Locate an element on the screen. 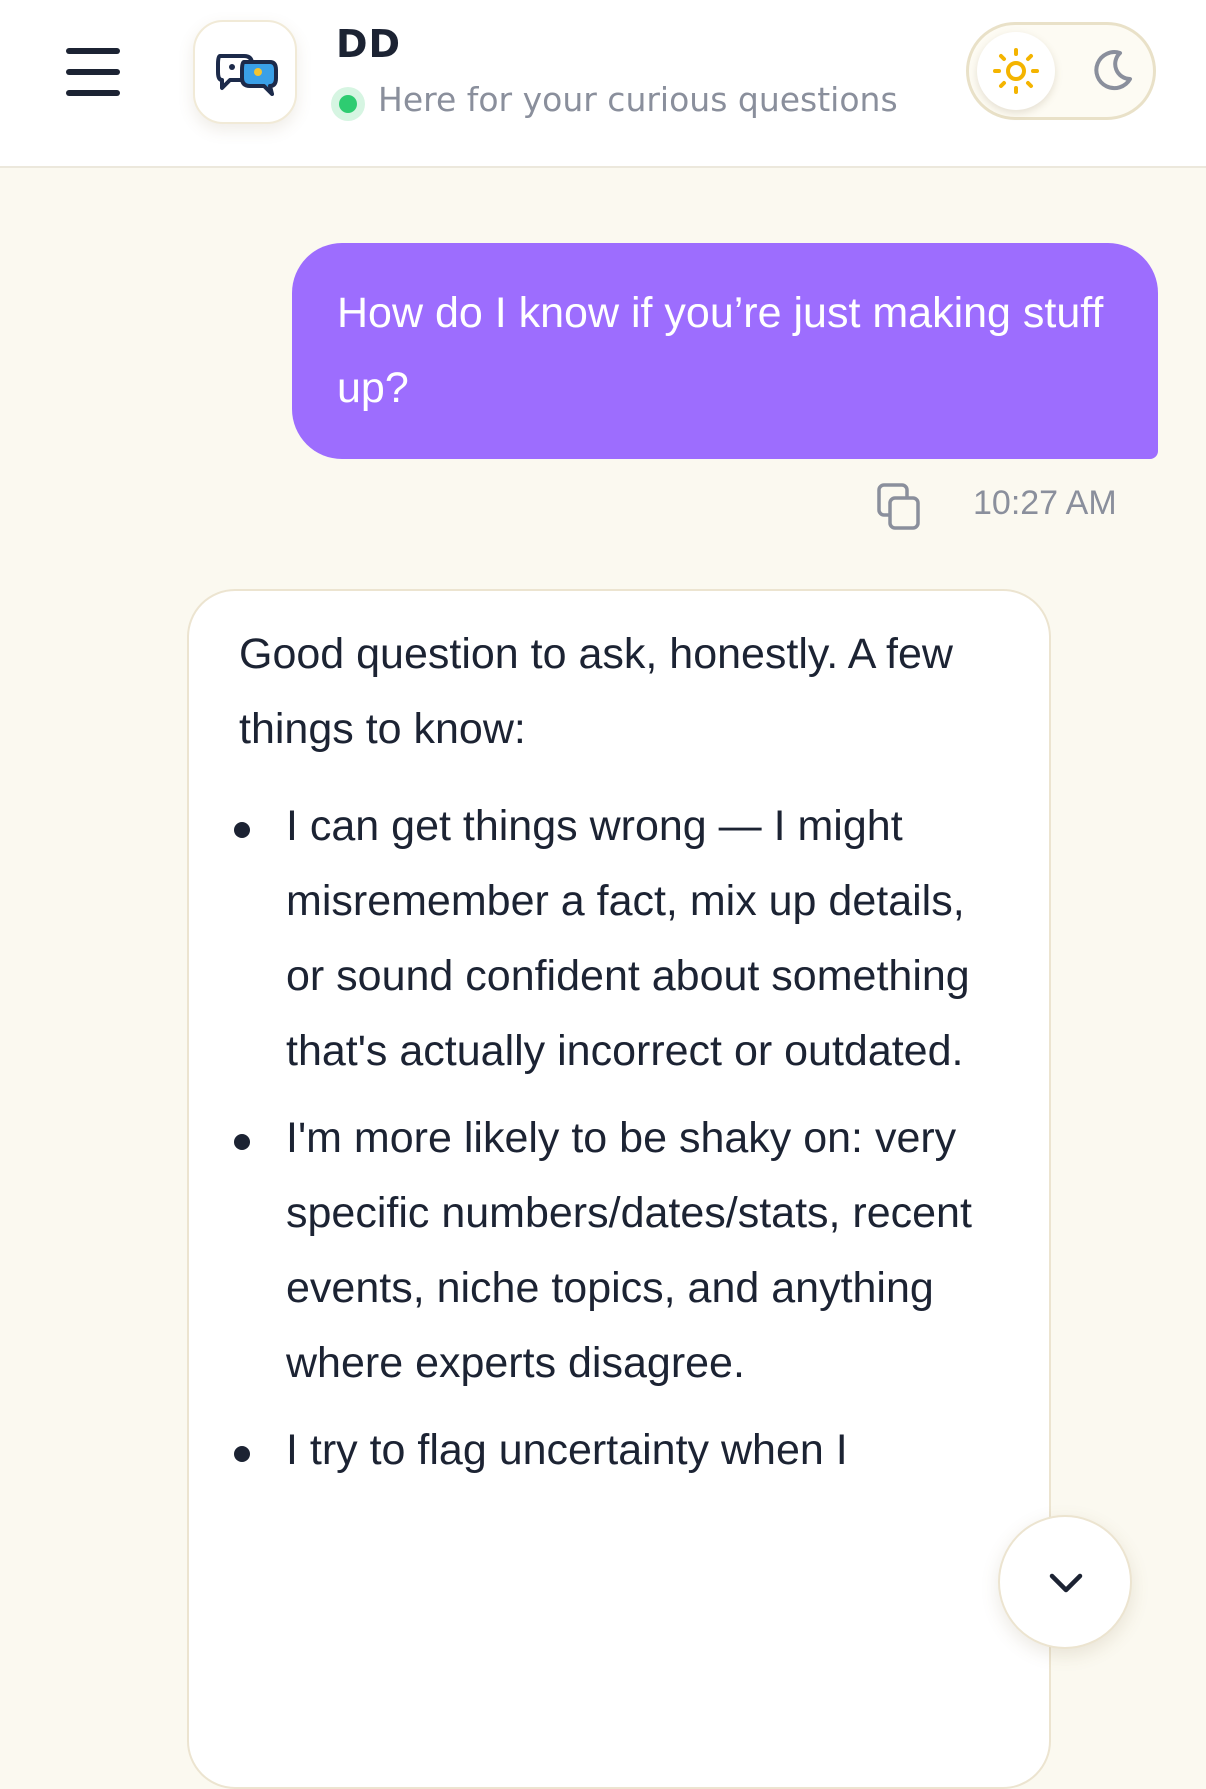 The image size is (1206, 1789). sun-icon is located at coordinates (1016, 71).